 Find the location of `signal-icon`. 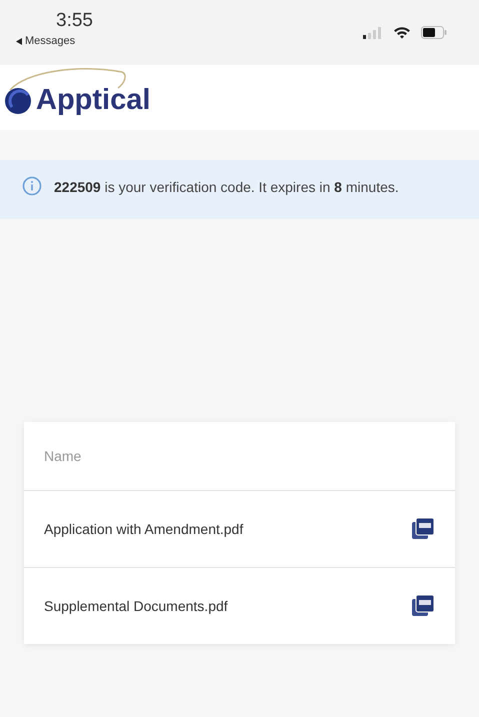

signal-icon is located at coordinates (373, 32).